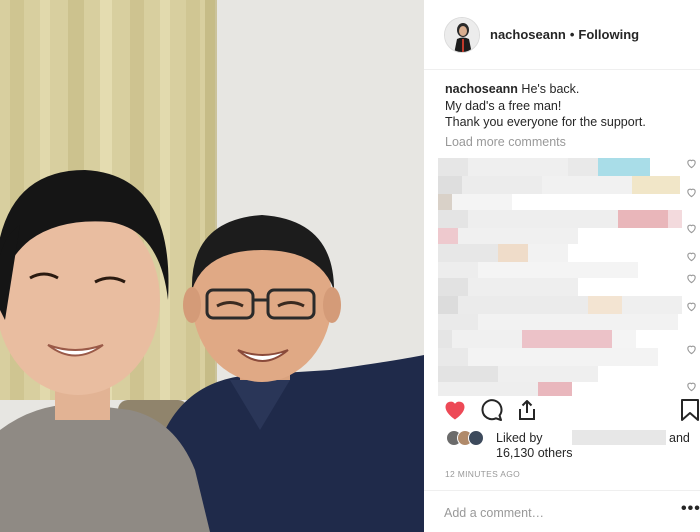 Image resolution: width=700 pixels, height=532 pixels. What do you see at coordinates (482, 474) in the screenshot?
I see `post-timestamp: 12 MINUTES AGO` at bounding box center [482, 474].